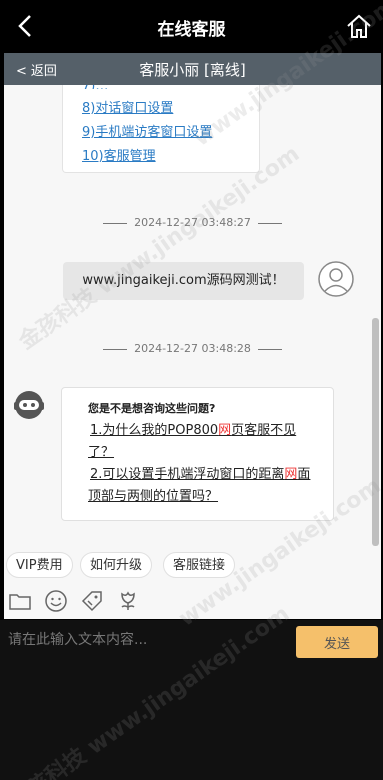 This screenshot has width=383, height=780. I want to click on top-bar: 在线客服, so click(191, 26).